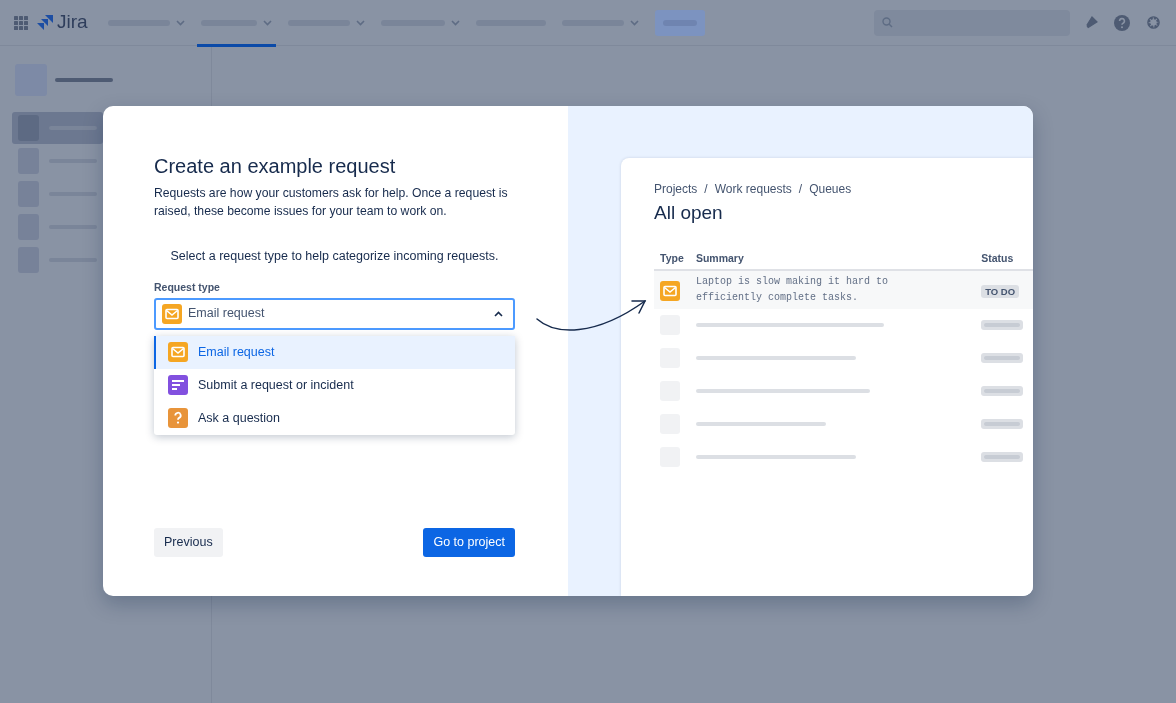 This screenshot has height=703, width=1176. I want to click on request-type-select: Email request, so click(334, 313).